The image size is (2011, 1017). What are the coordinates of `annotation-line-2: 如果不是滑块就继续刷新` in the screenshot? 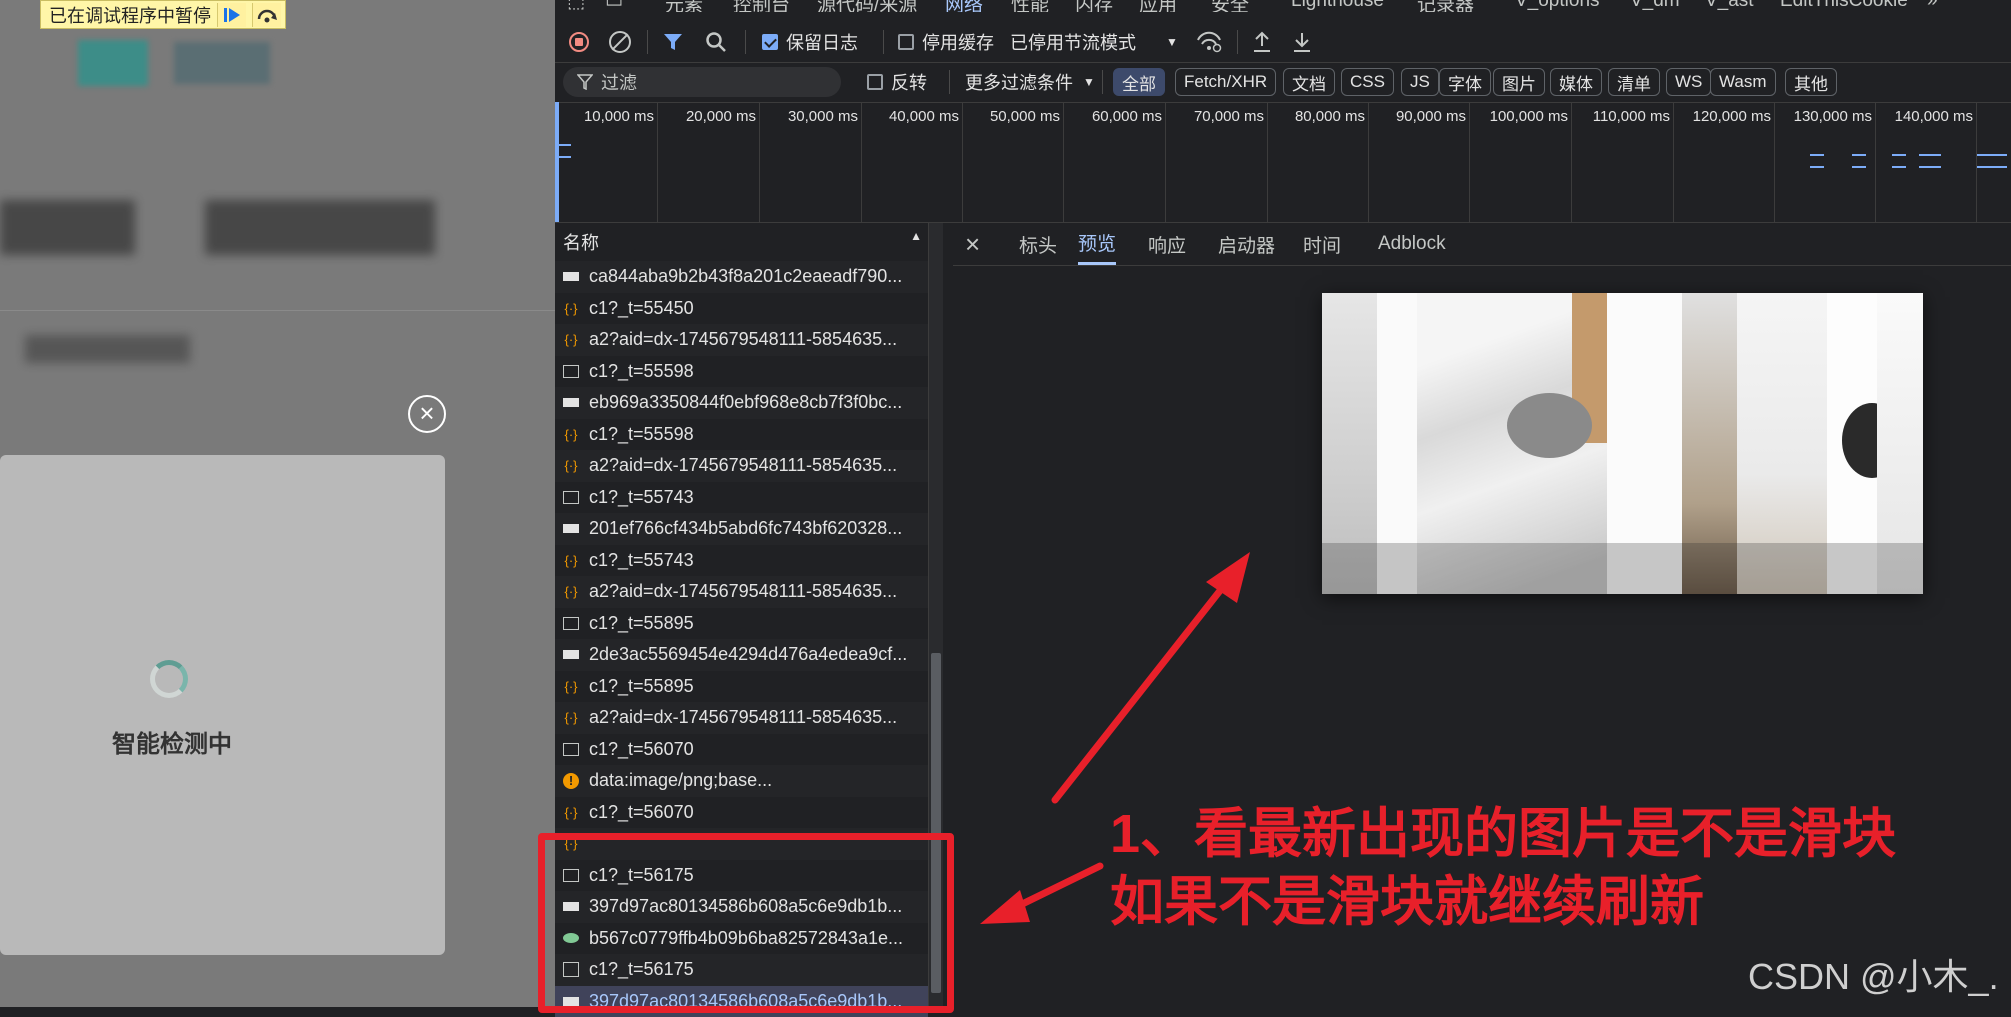 It's located at (1503, 902).